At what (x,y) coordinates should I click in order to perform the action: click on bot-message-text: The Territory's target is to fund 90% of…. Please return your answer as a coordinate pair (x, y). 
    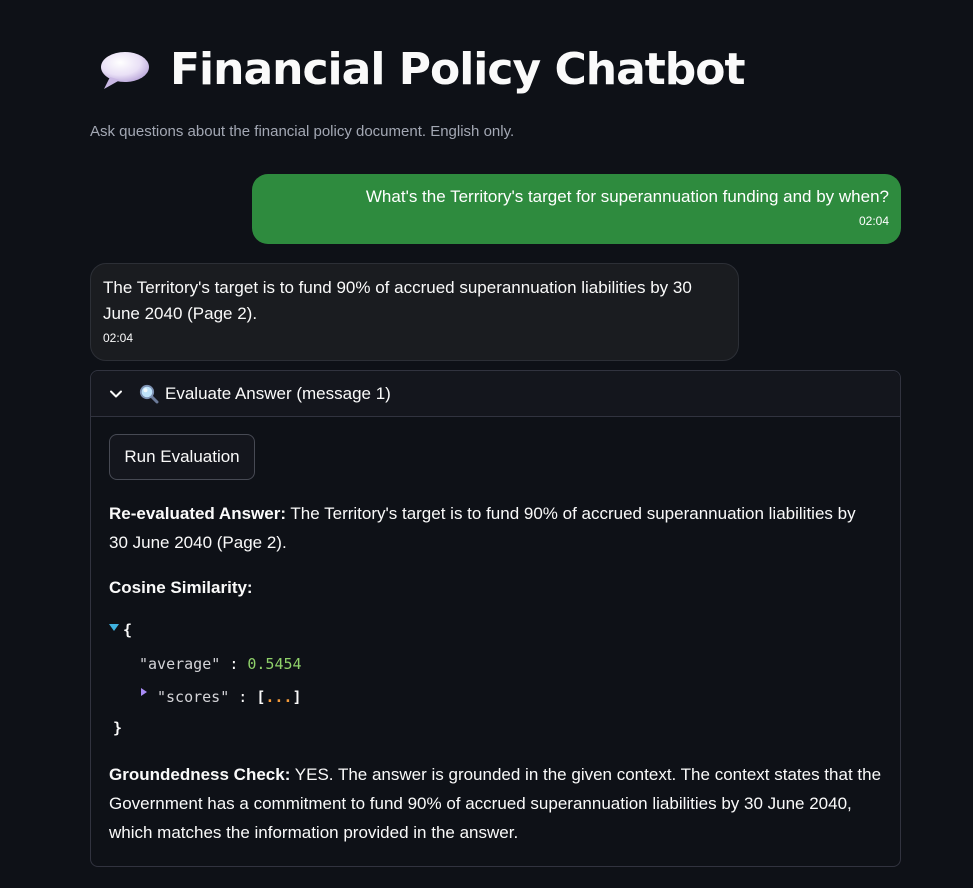
    Looking at the image, I should click on (397, 300).